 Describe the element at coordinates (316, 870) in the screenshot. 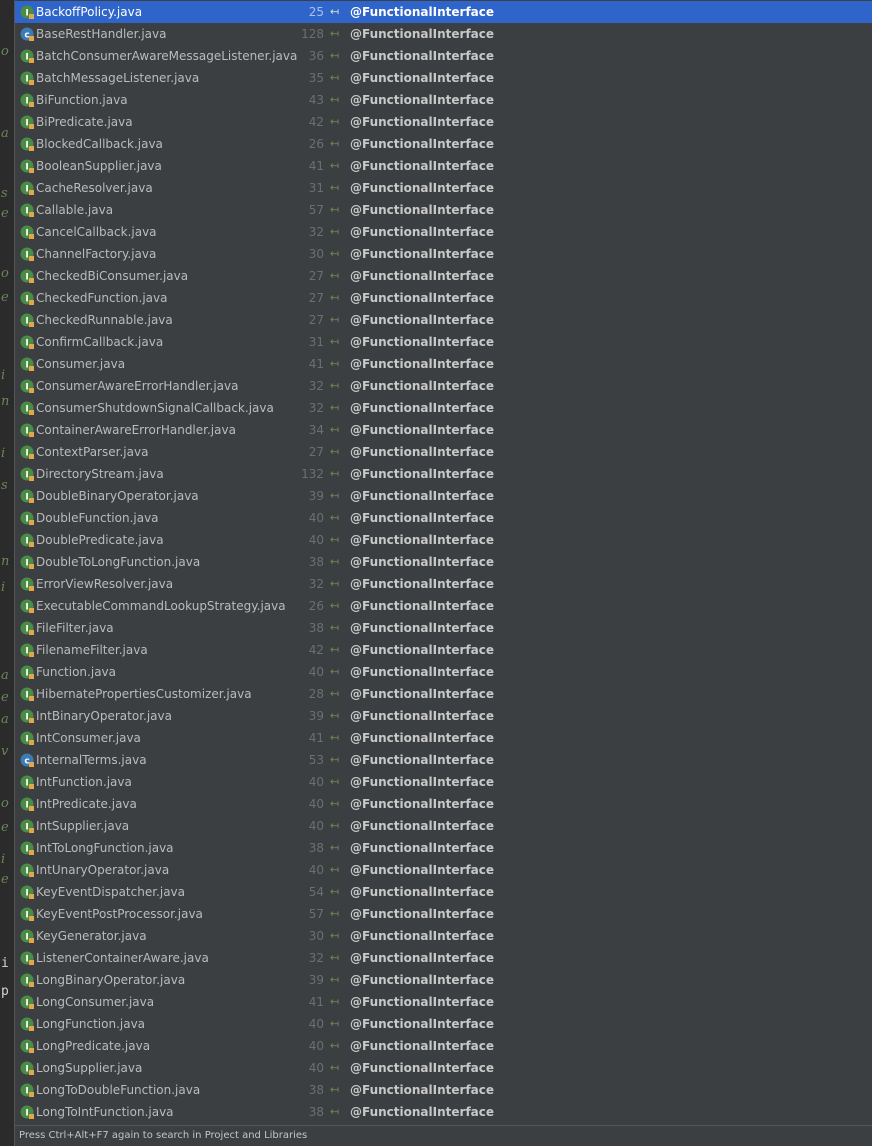

I see `result-line-number: 40` at that location.